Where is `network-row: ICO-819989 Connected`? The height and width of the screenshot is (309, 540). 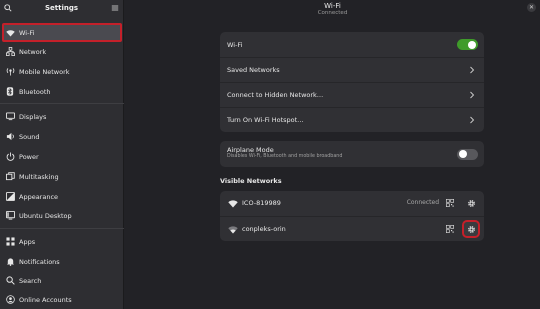 network-row: ICO-819989 Connected is located at coordinates (352, 203).